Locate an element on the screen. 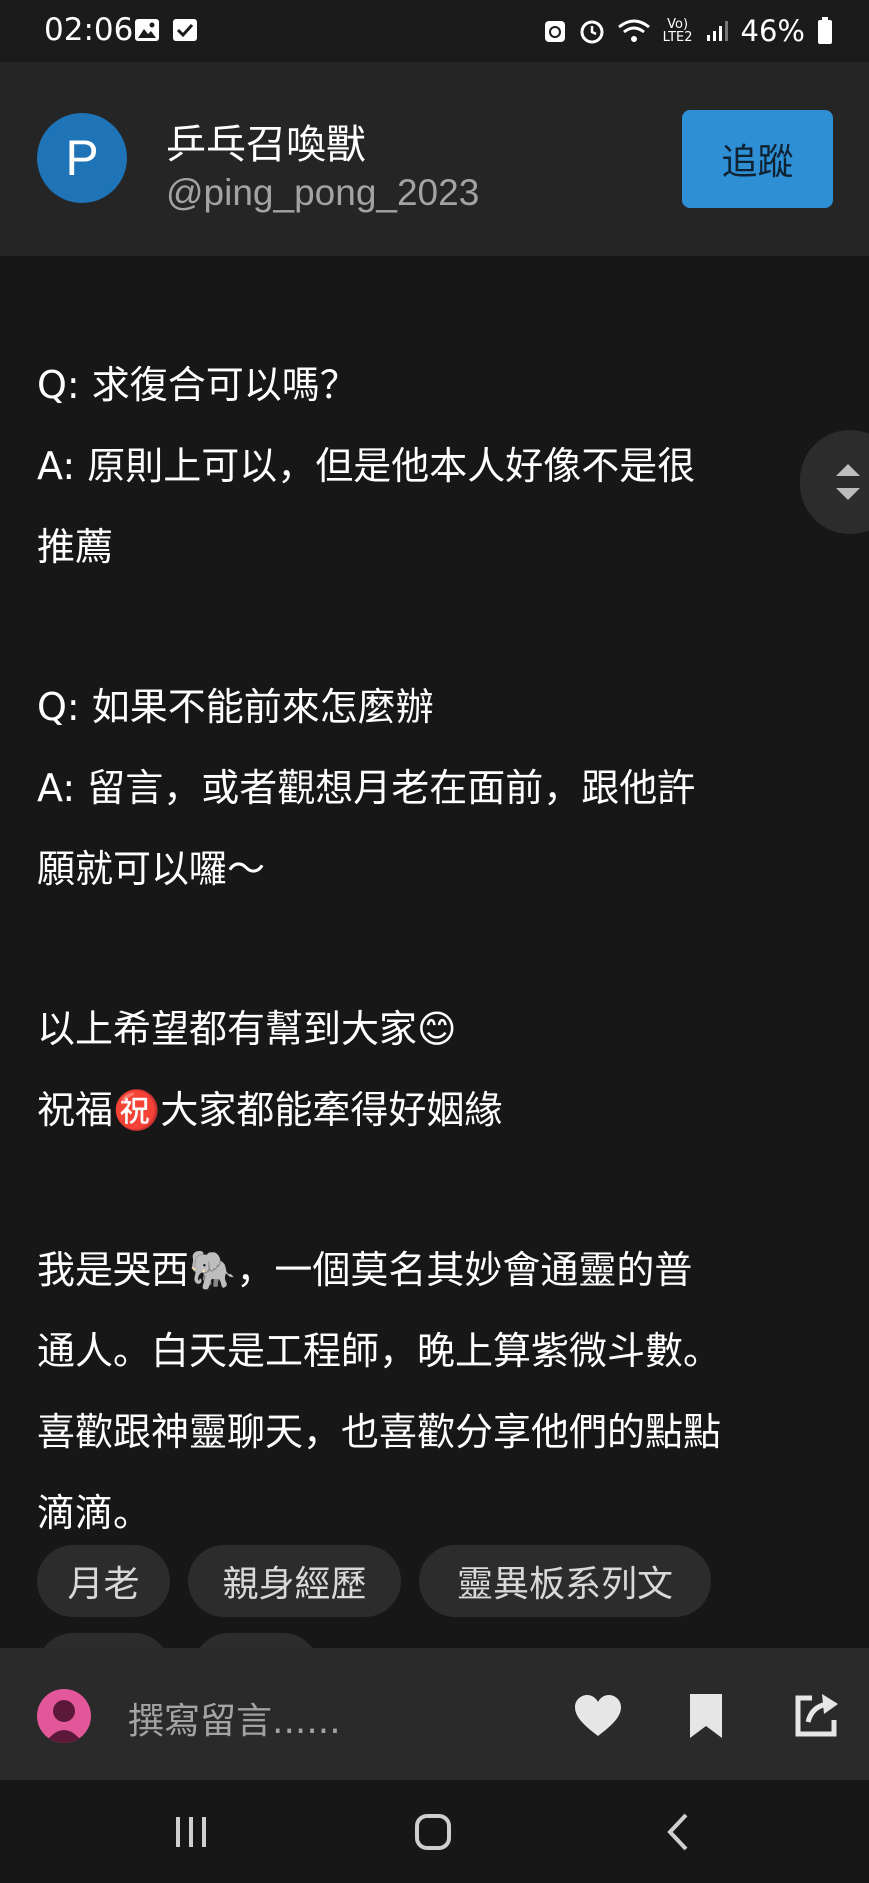 Image resolution: width=869 pixels, height=1883 pixels. network-type: Vo) LTE2 is located at coordinates (677, 31).